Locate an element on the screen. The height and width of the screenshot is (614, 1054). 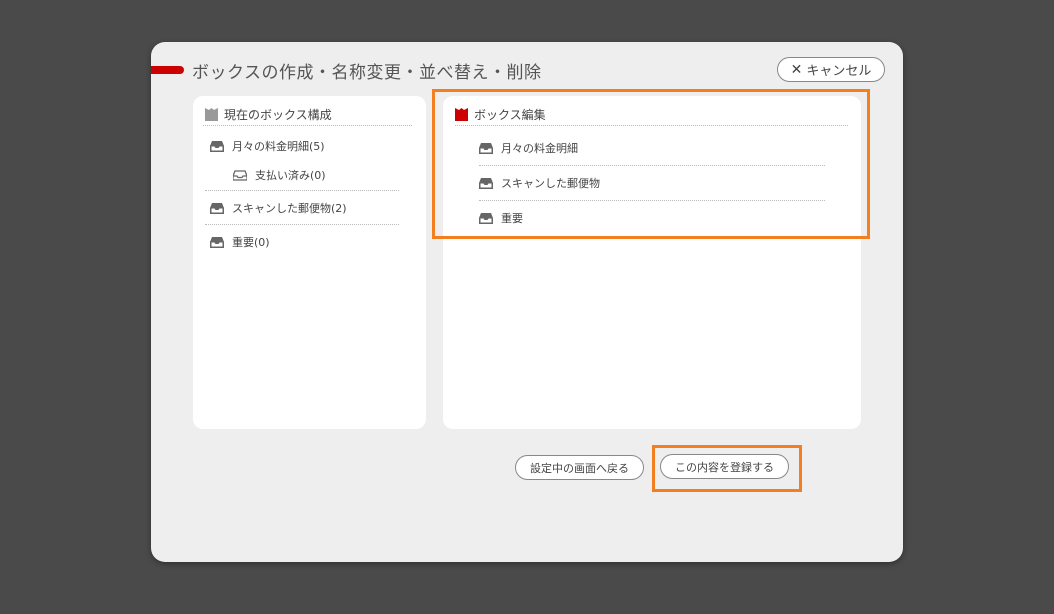
cancel-label: キャンセル is located at coordinates (839, 71).